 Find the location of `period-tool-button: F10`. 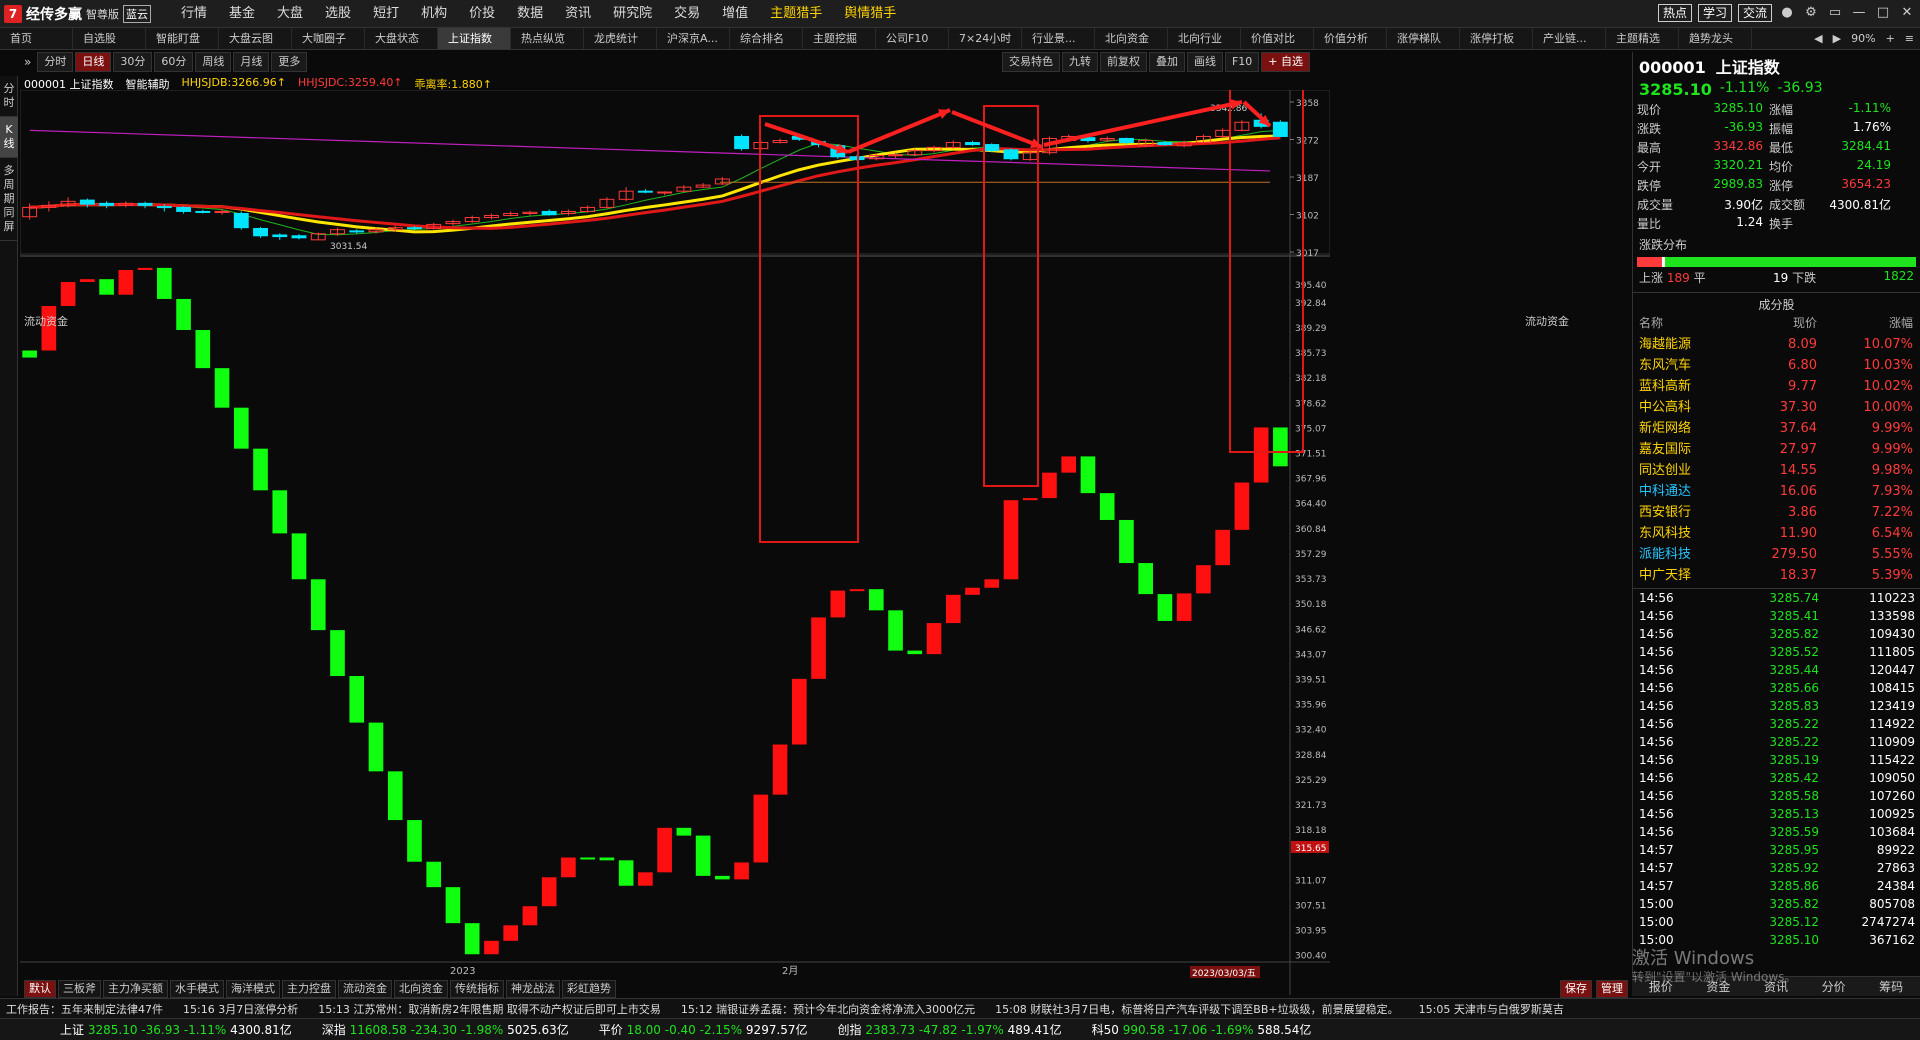

period-tool-button: F10 is located at coordinates (1242, 62).